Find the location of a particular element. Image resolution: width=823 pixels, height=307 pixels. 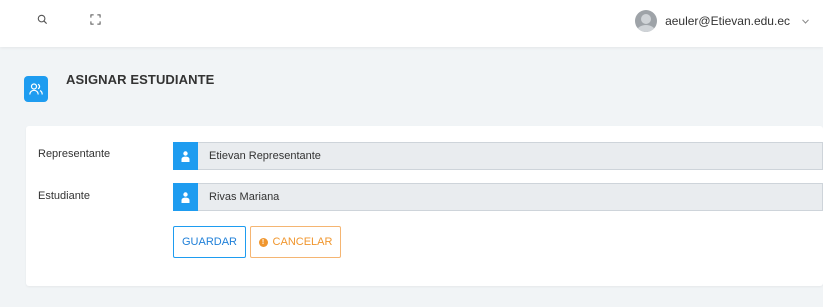

page-header: ASIGNAR ESTUDIANTE is located at coordinates (119, 87).